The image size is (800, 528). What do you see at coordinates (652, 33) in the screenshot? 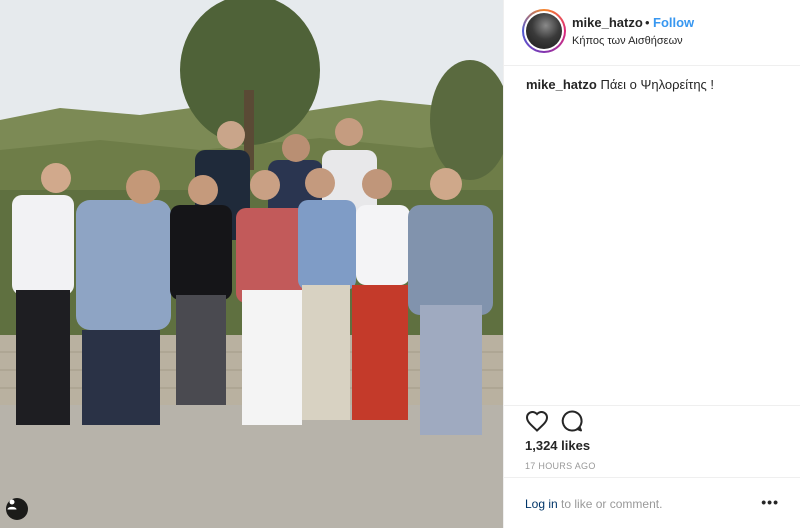
I see `post-header: mike_hatzo • Follow Κήπος των Αισθήσεων` at bounding box center [652, 33].